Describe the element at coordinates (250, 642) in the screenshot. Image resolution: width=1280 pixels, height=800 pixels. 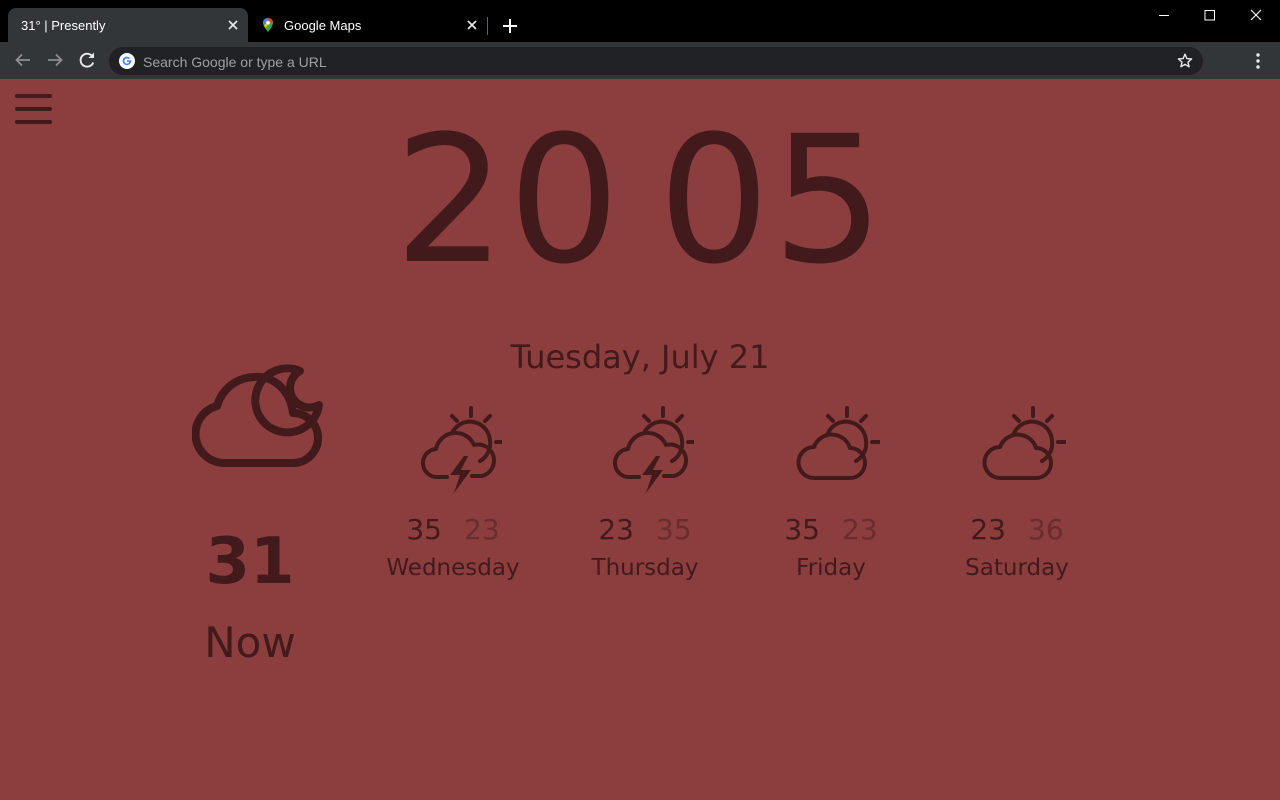
I see `current-label: Now` at that location.